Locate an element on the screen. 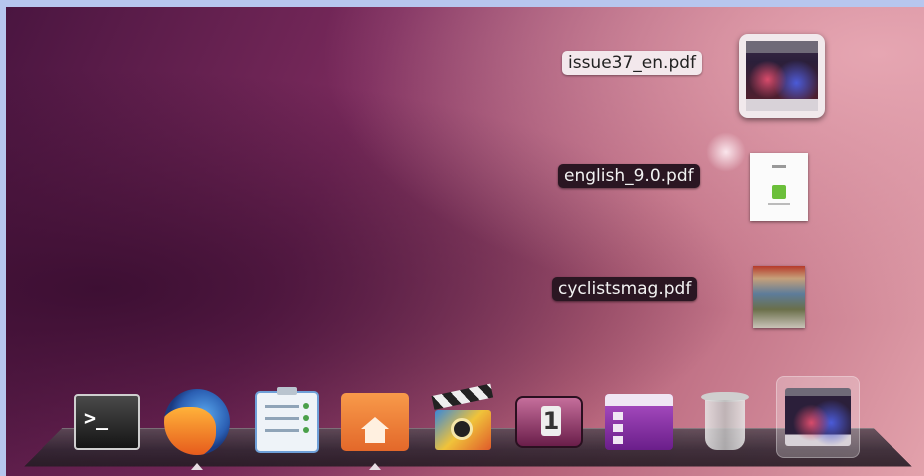 The width and height of the screenshot is (924, 476). panel-icon is located at coordinates (639, 422).